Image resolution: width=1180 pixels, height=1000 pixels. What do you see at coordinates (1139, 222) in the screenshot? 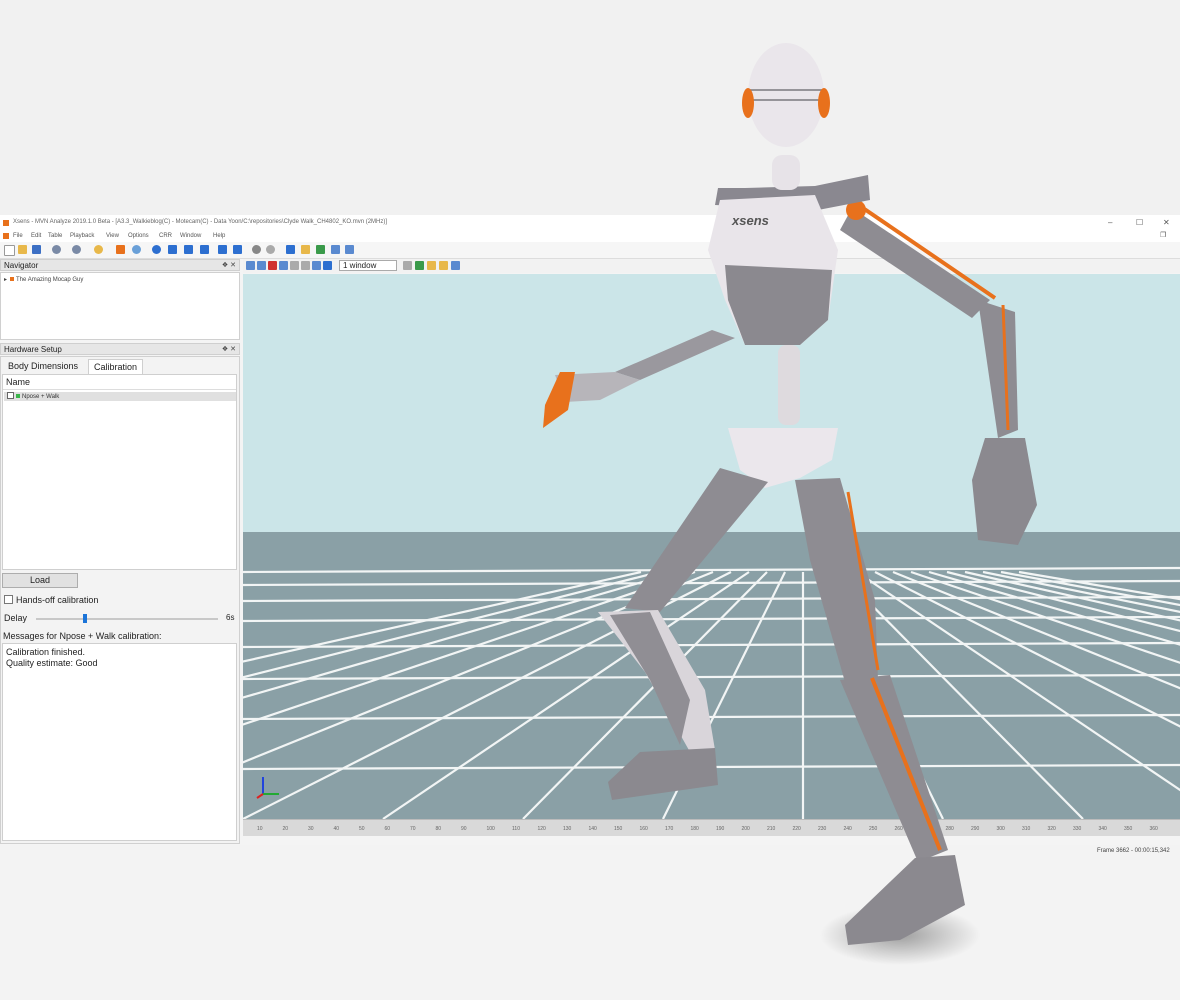
I see `maximize-button: ☐` at bounding box center [1139, 222].